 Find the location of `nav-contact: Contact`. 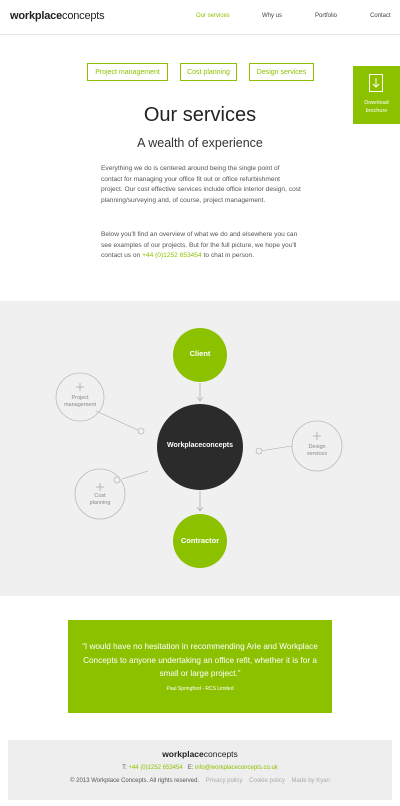

nav-contact: Contact is located at coordinates (380, 16).